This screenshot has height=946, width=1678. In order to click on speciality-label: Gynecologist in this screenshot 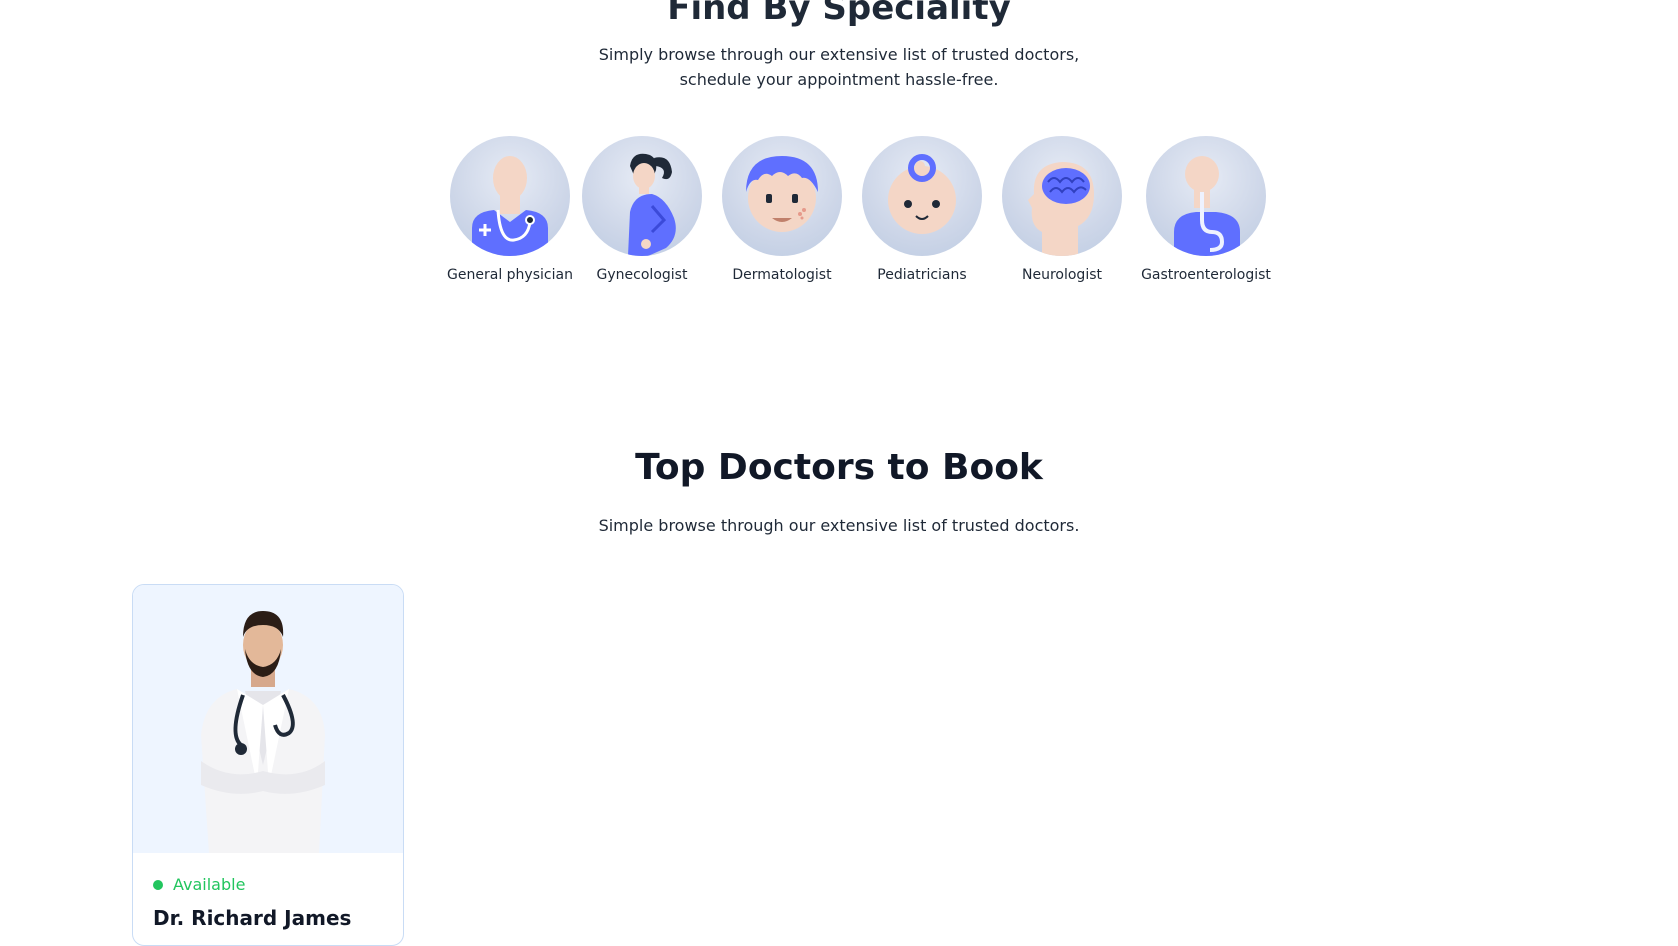, I will do `click(642, 275)`.